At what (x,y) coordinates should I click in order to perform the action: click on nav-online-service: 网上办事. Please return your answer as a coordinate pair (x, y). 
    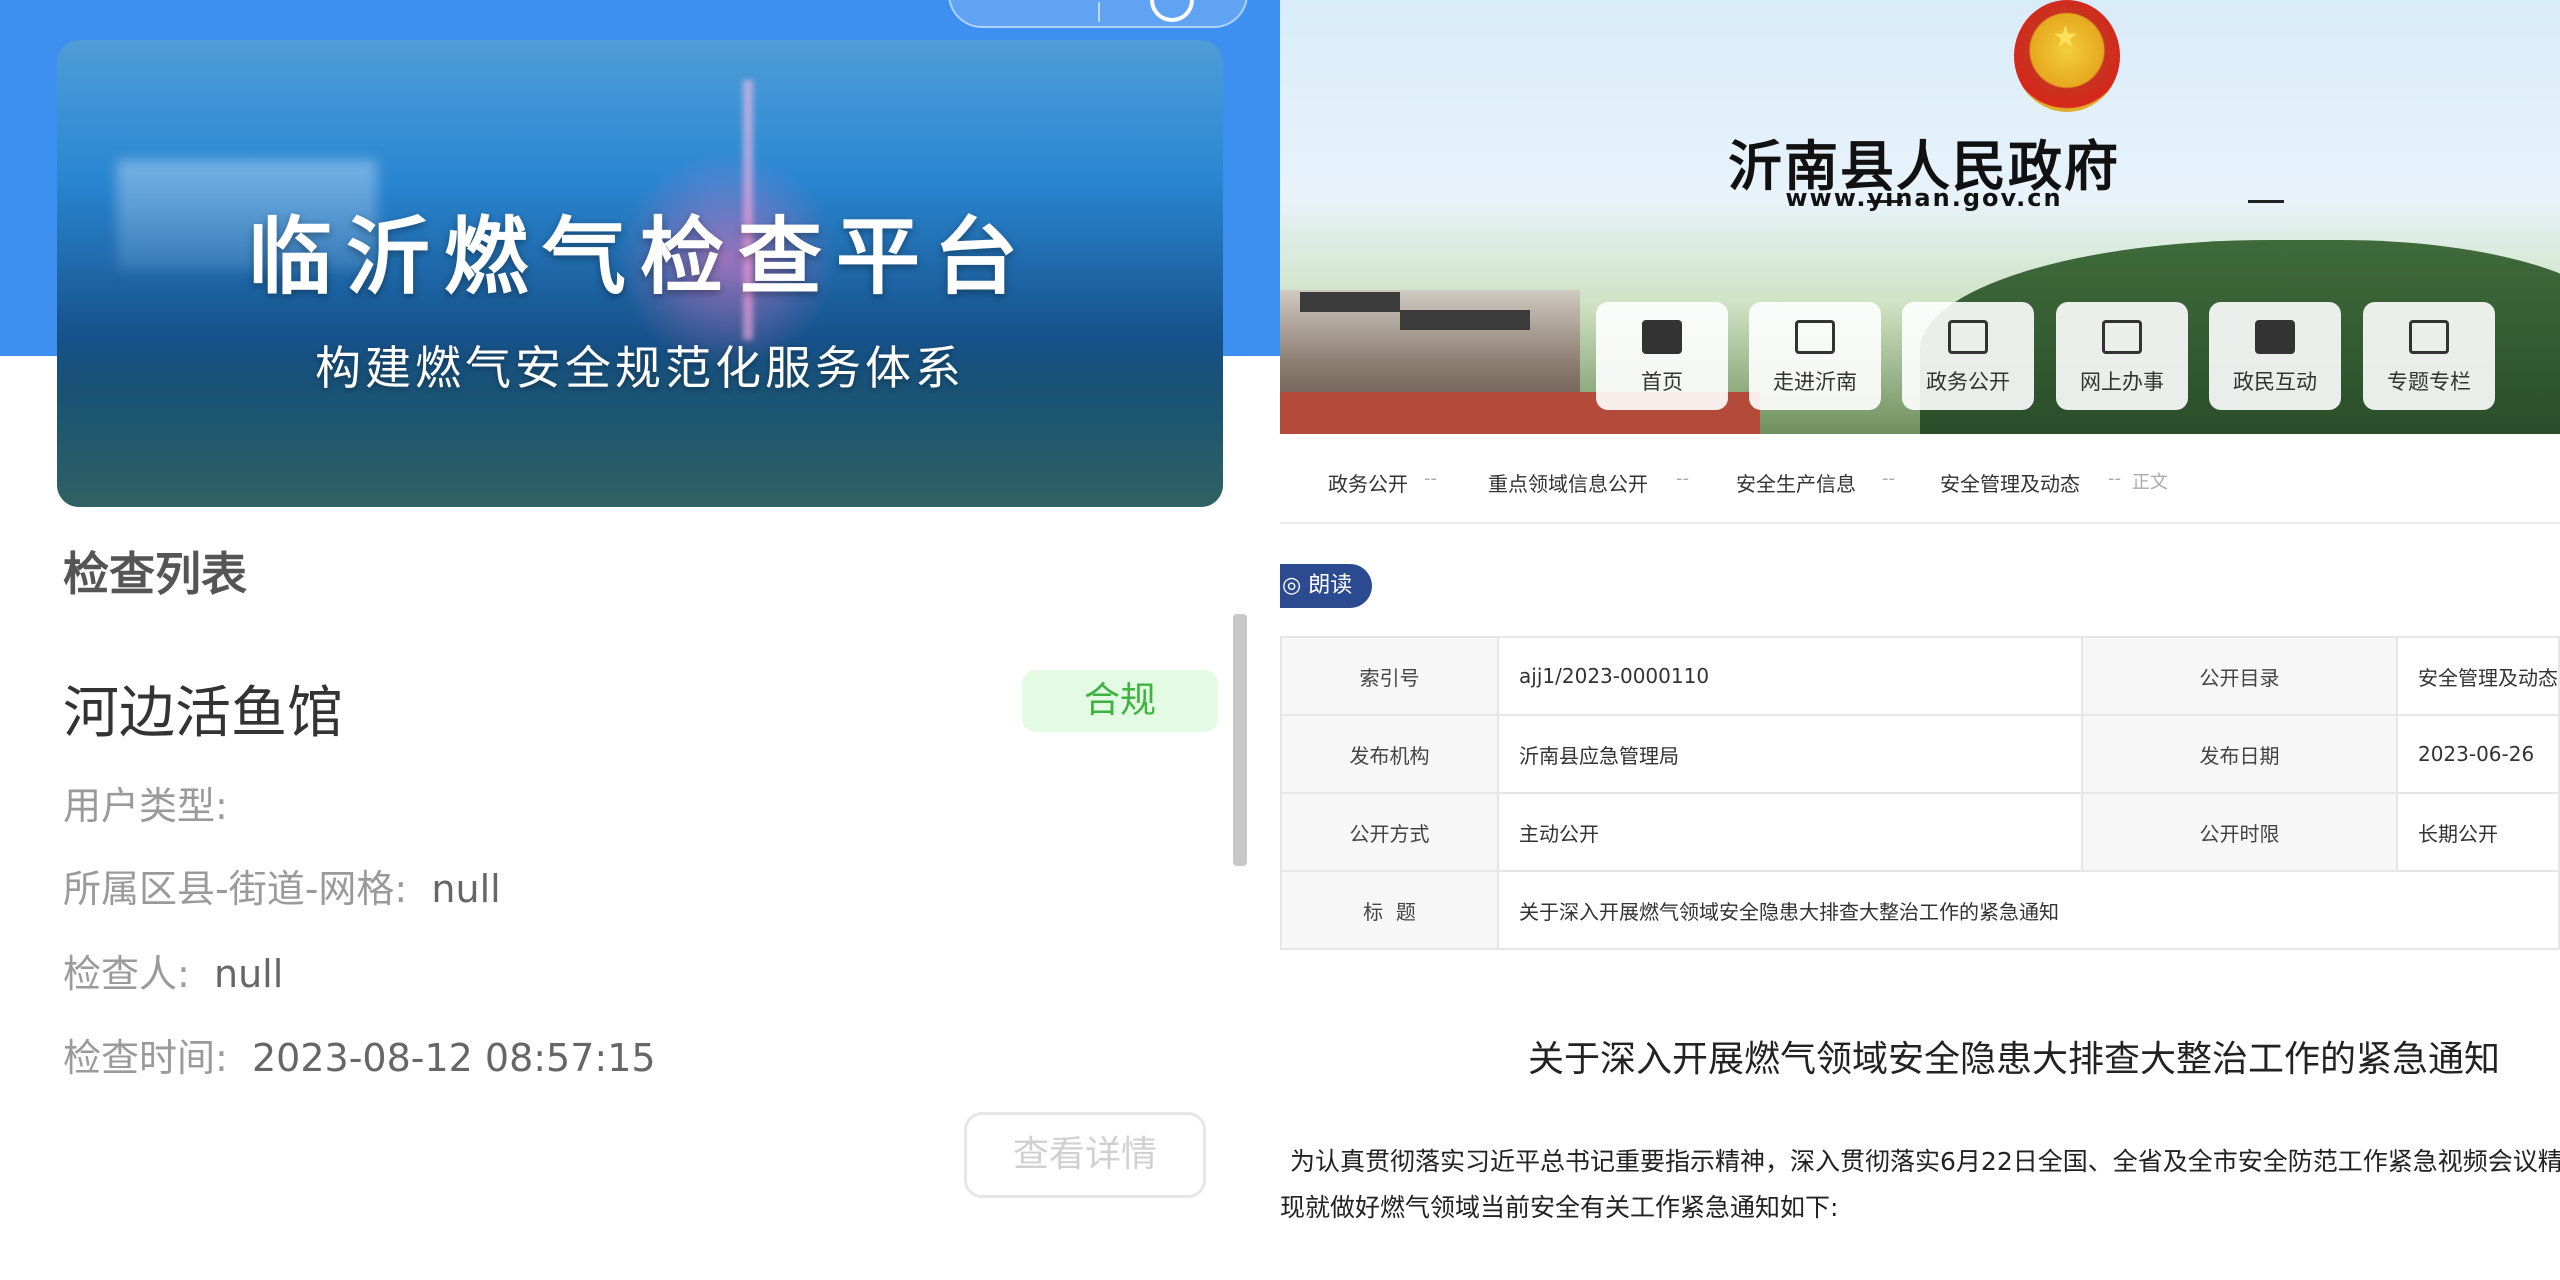
    Looking at the image, I should click on (2122, 356).